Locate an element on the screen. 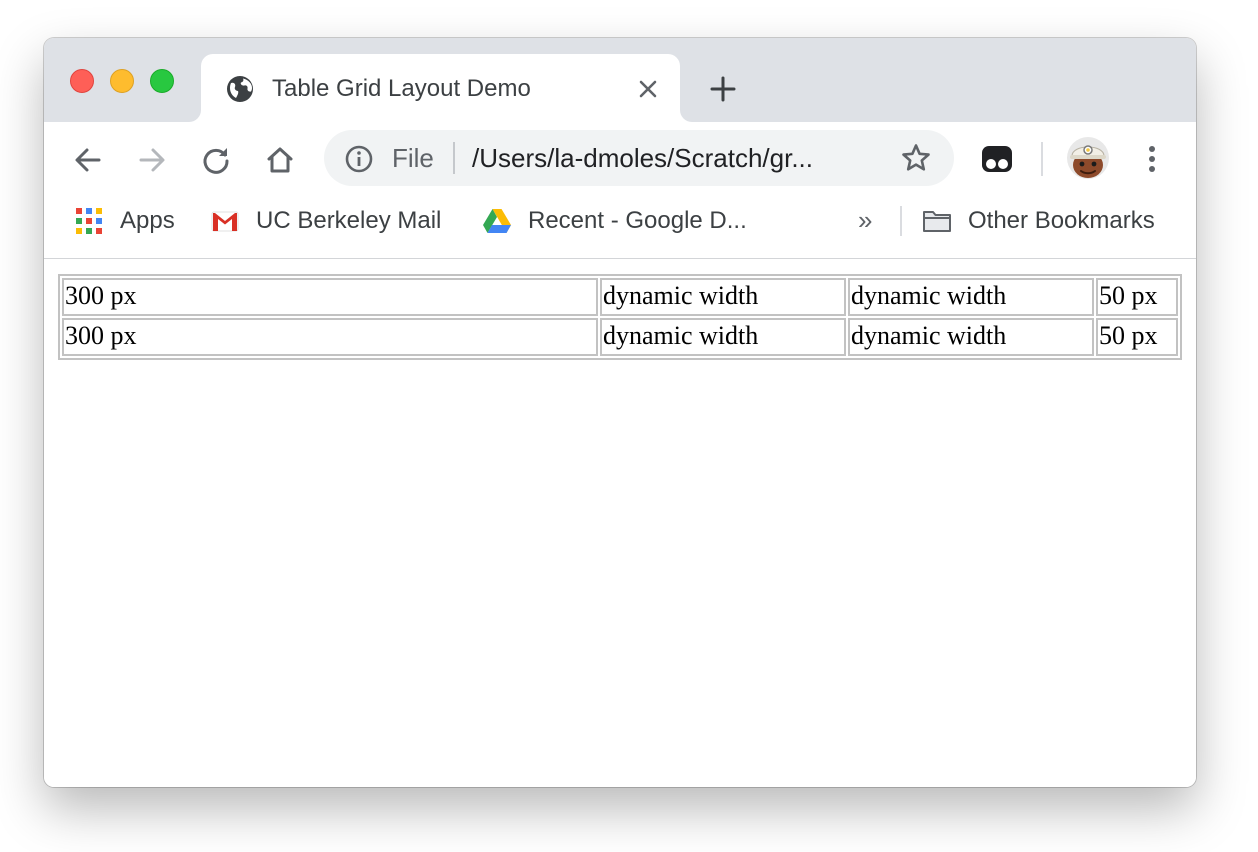  bookmark-other-bookmarks: Other Bookmarks is located at coordinates (1038, 221).